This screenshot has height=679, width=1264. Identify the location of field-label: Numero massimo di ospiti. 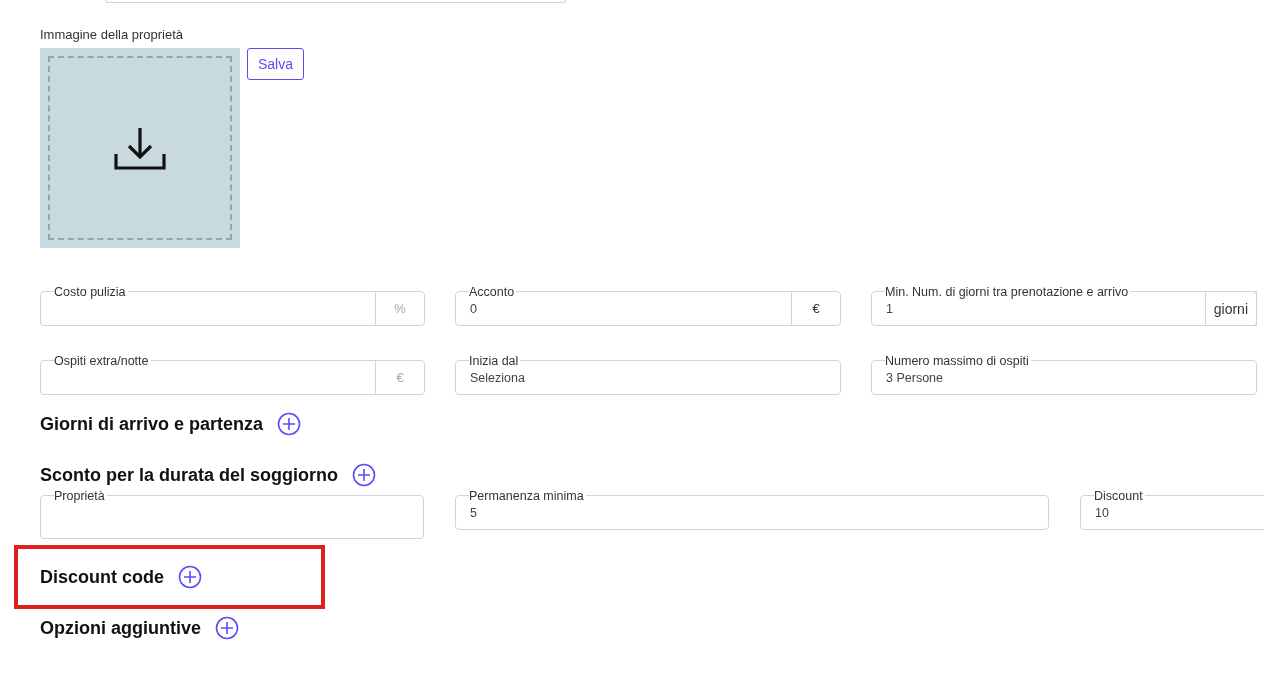
(958, 361).